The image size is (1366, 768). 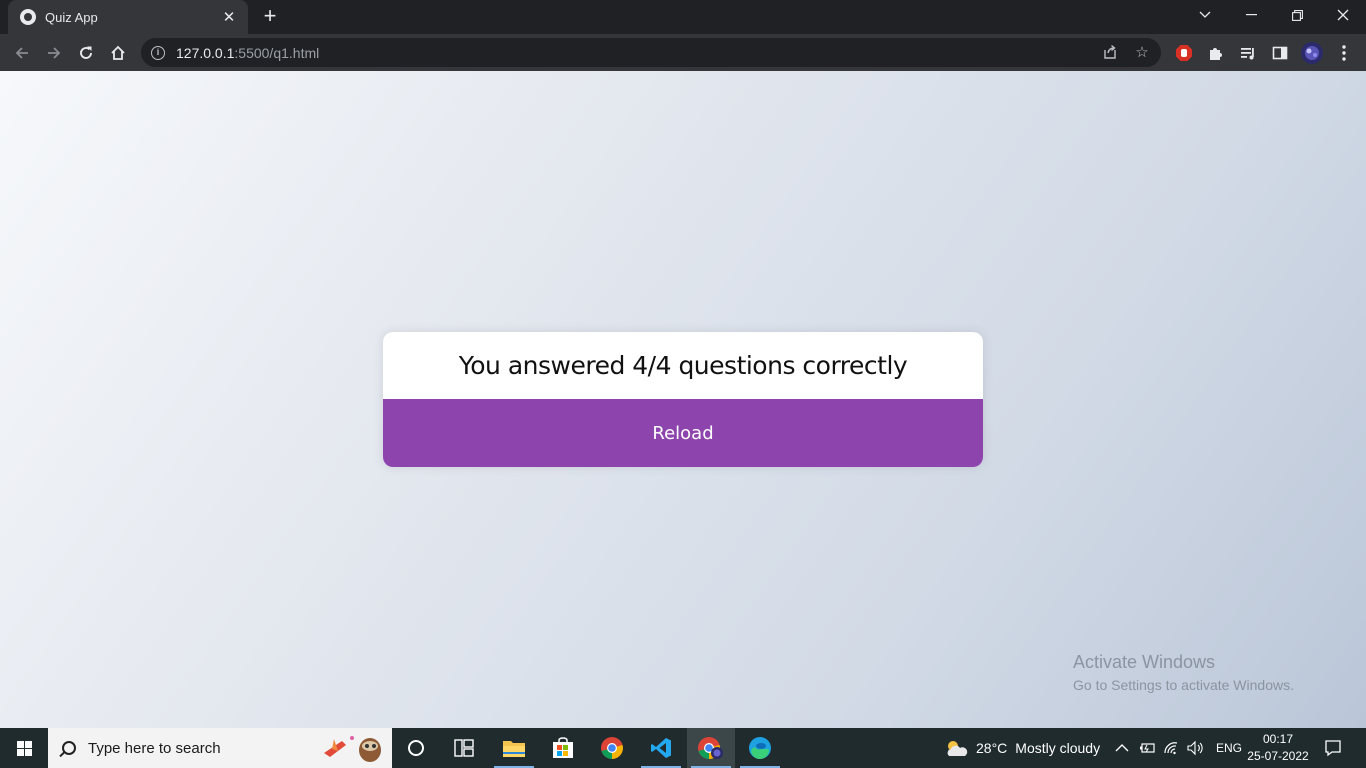 I want to click on clock-time: 00:17, so click(x=1278, y=739).